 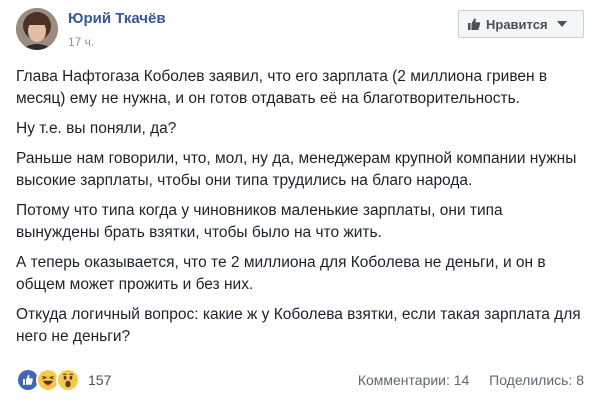 What do you see at coordinates (474, 24) in the screenshot?
I see `thumbs-up-icon` at bounding box center [474, 24].